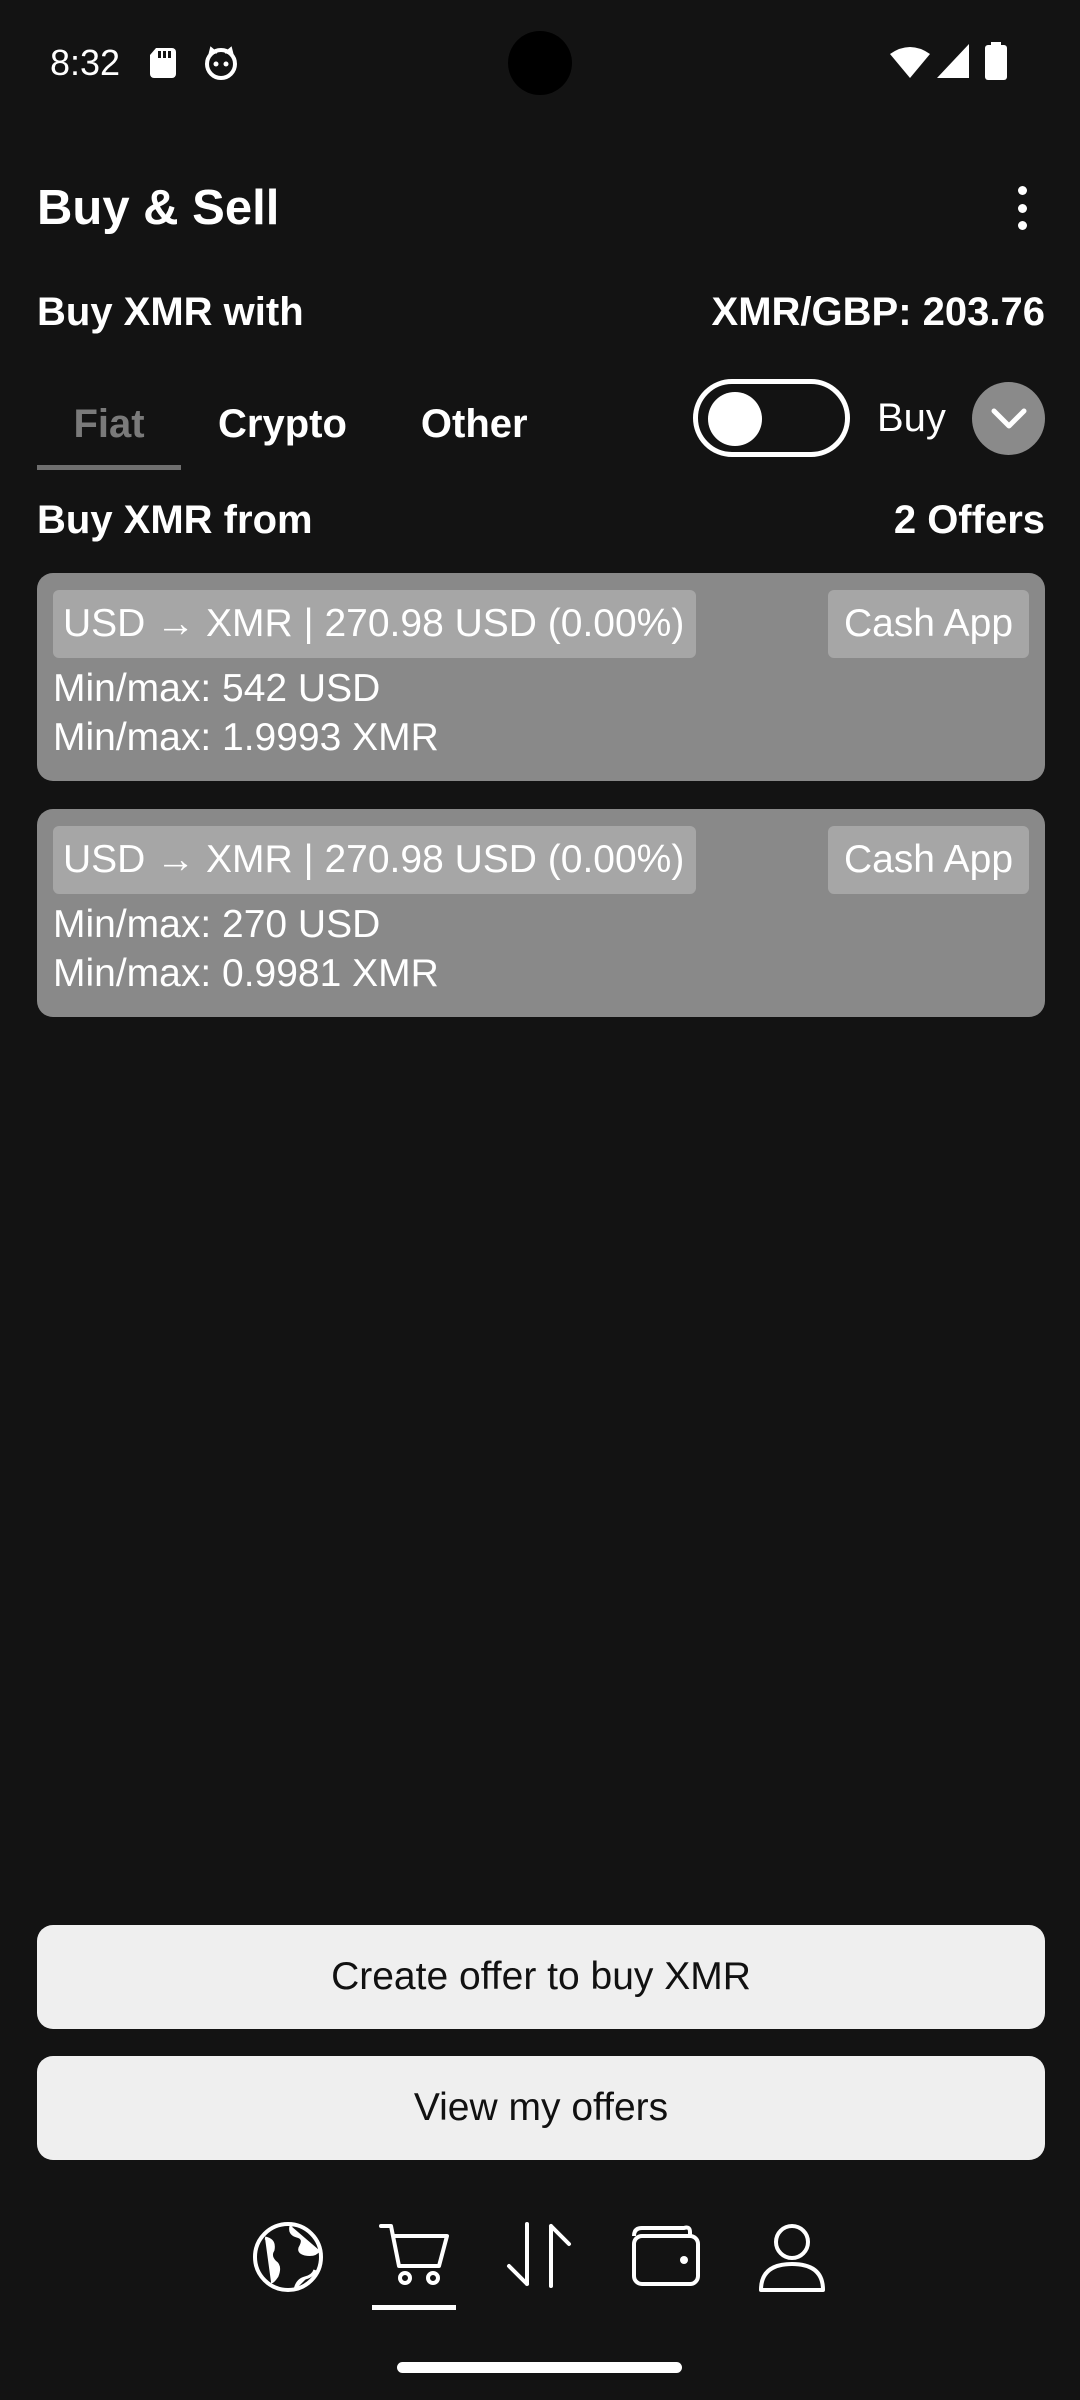  I want to click on battery-icon, so click(996, 61).